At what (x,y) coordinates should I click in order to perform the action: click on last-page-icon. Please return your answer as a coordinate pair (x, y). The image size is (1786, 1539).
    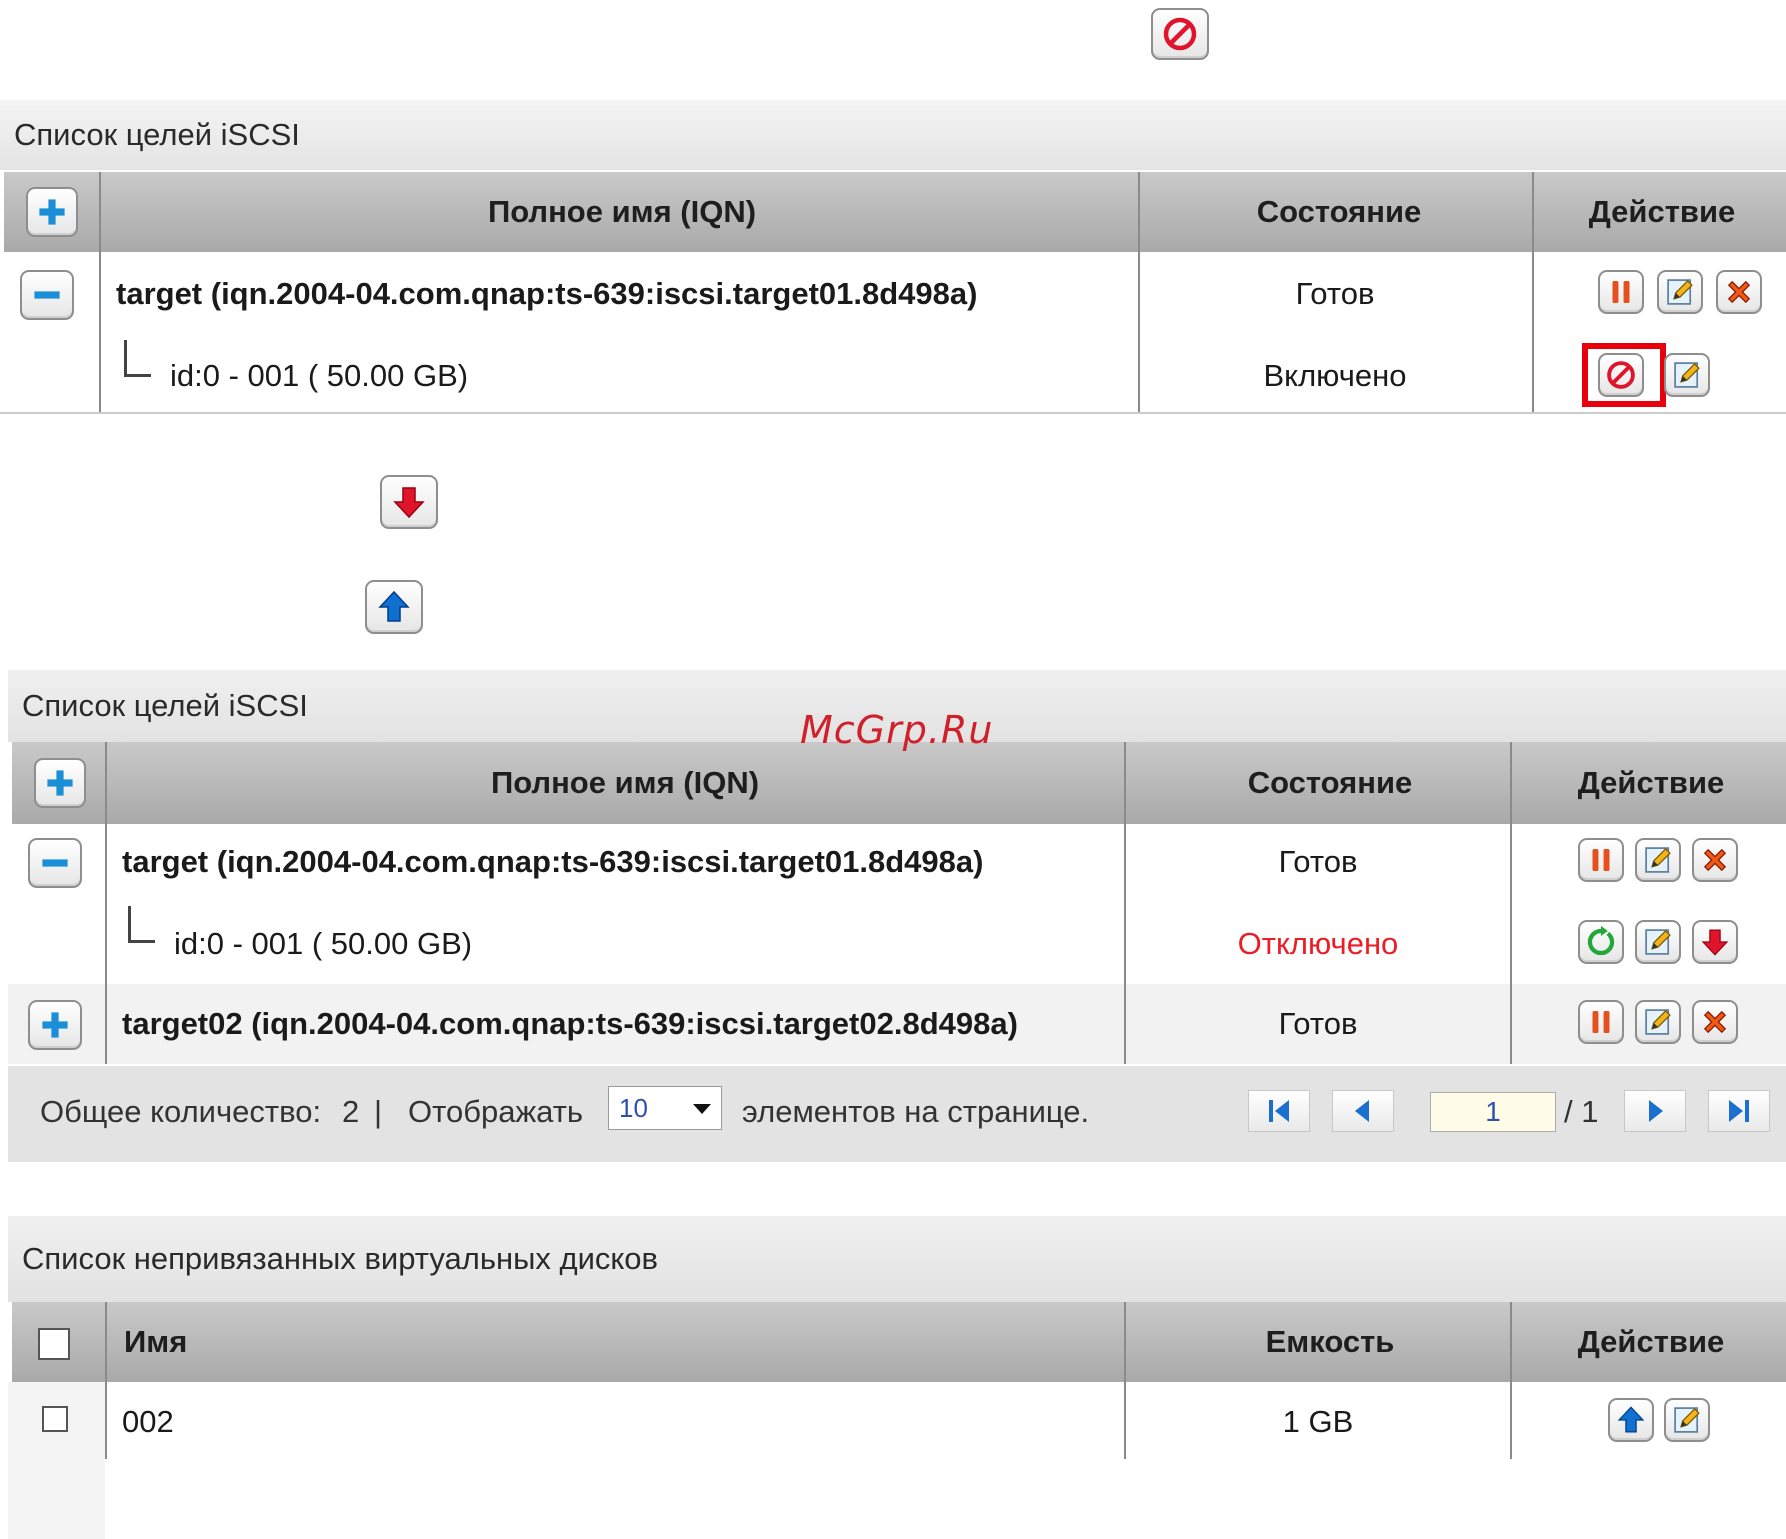
    Looking at the image, I should click on (1739, 1111).